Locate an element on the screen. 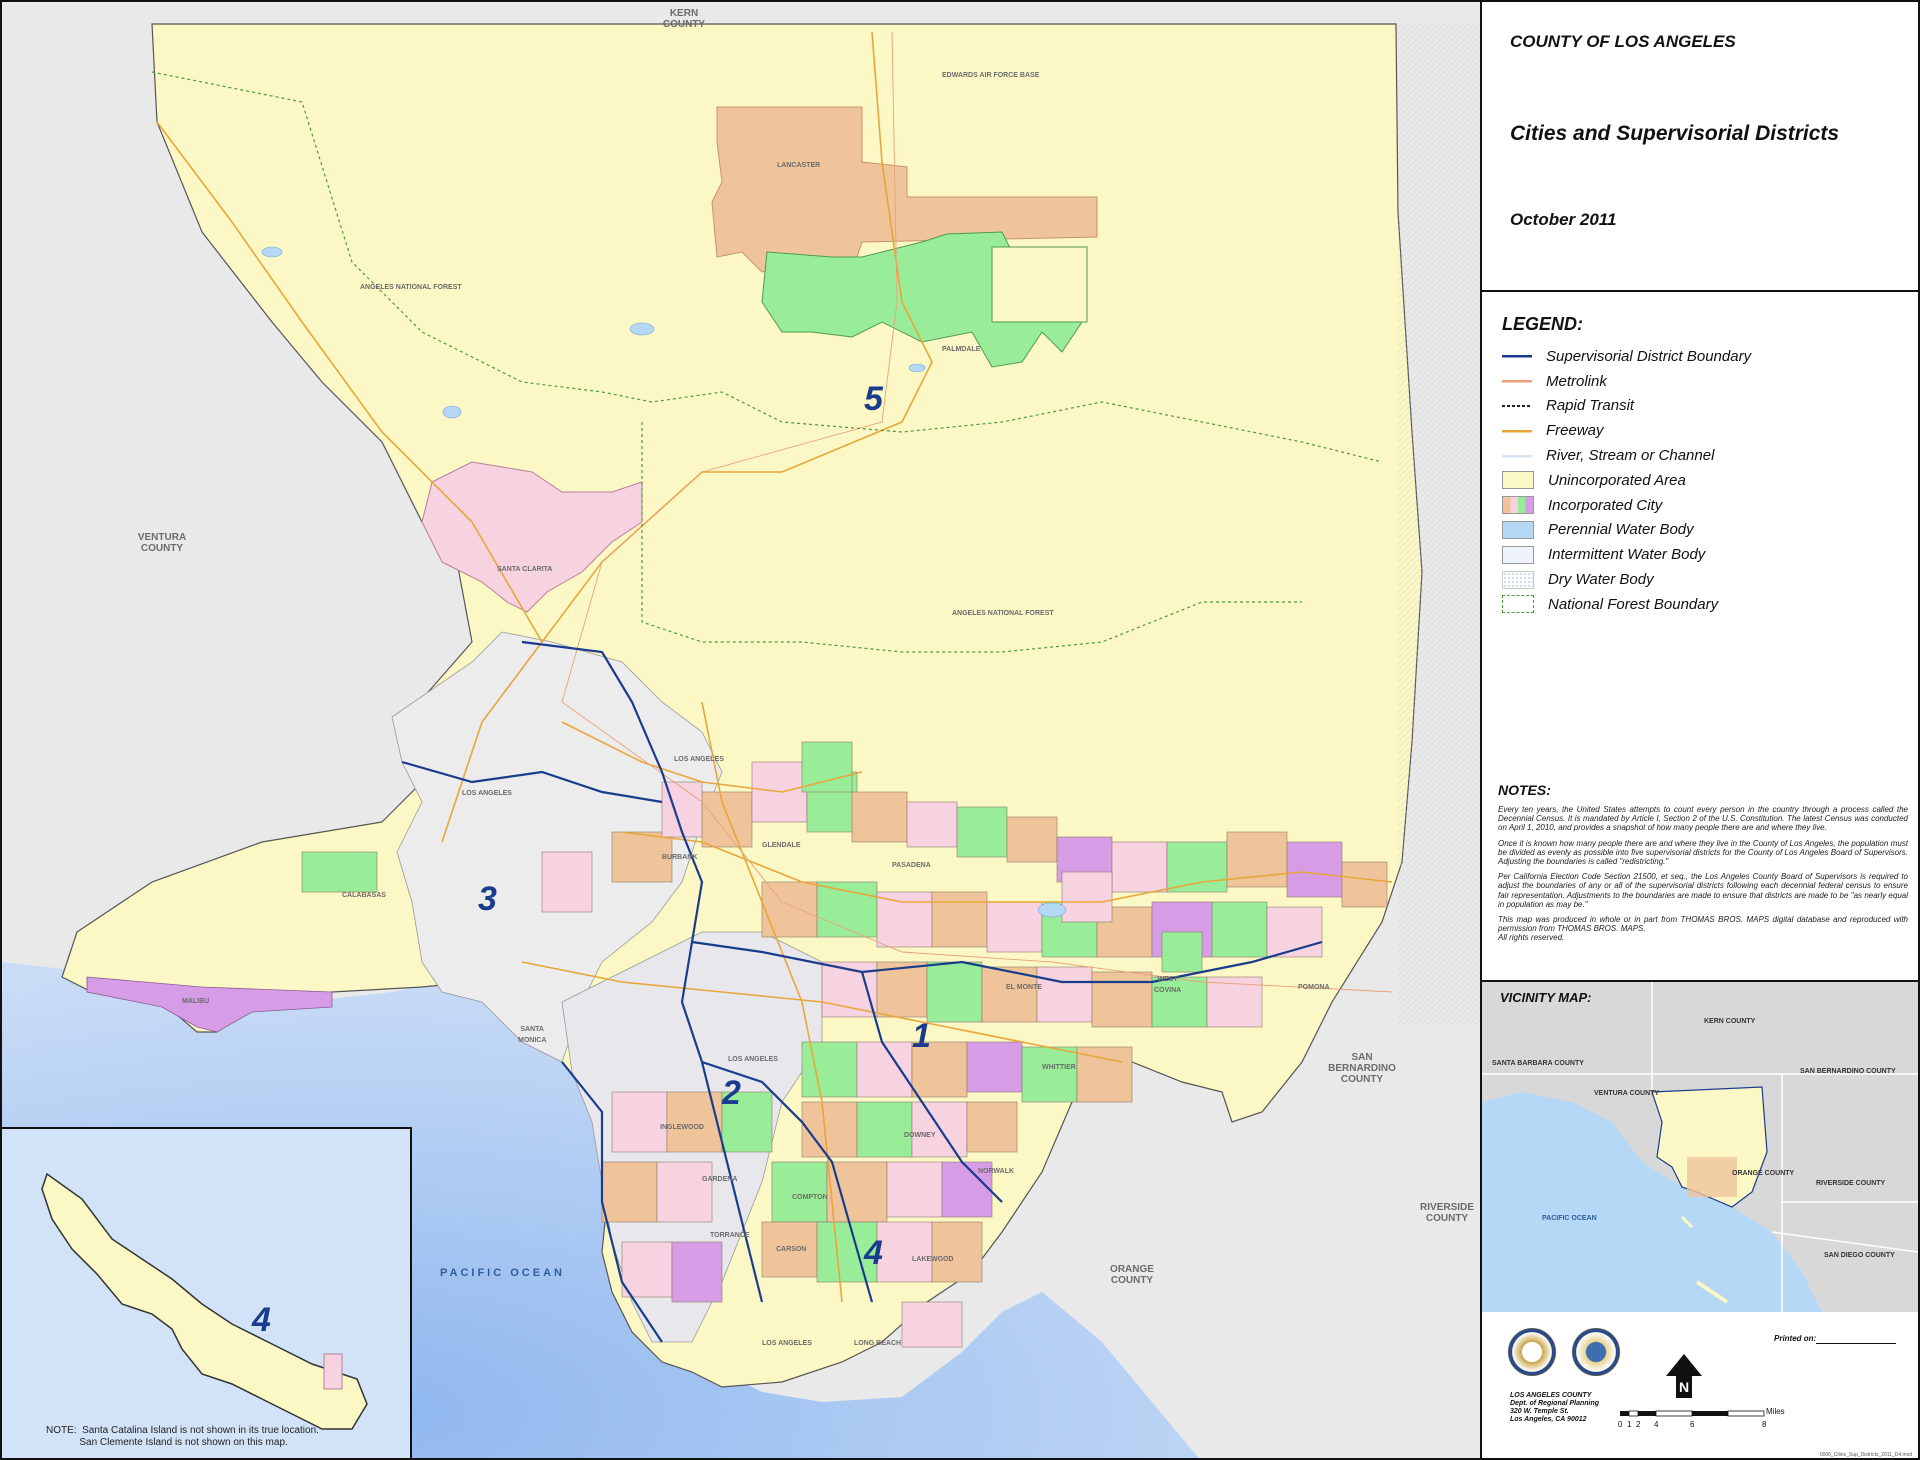  vicinity-map-graphic is located at coordinates (1700, 1147).